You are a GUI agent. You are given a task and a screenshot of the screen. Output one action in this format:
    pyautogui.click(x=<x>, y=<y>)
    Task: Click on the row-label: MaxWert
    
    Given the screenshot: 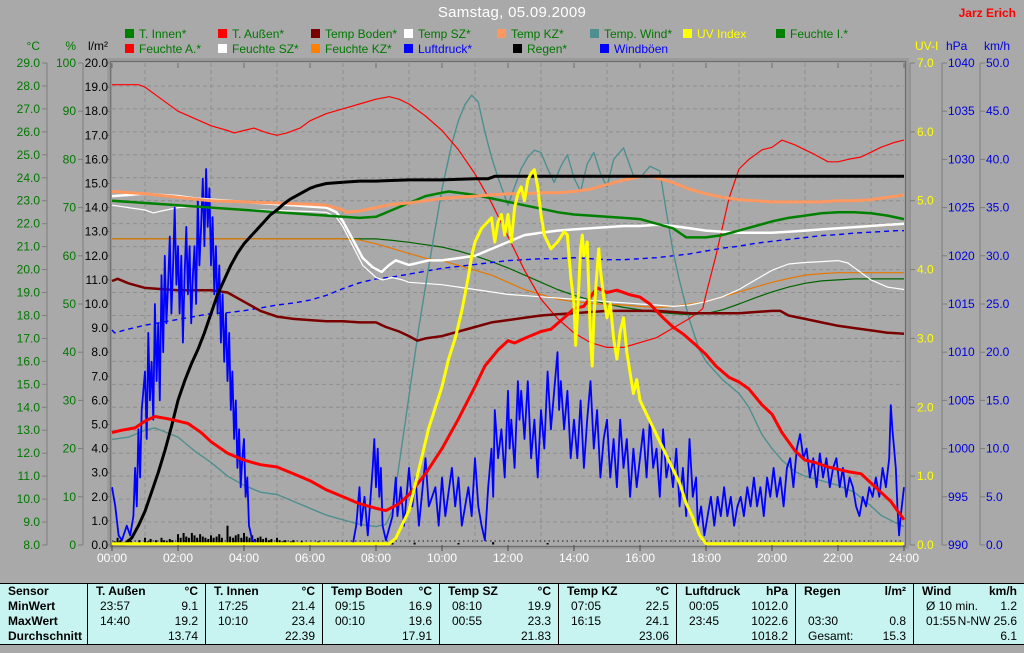 What is the action you would take?
    pyautogui.click(x=33, y=620)
    